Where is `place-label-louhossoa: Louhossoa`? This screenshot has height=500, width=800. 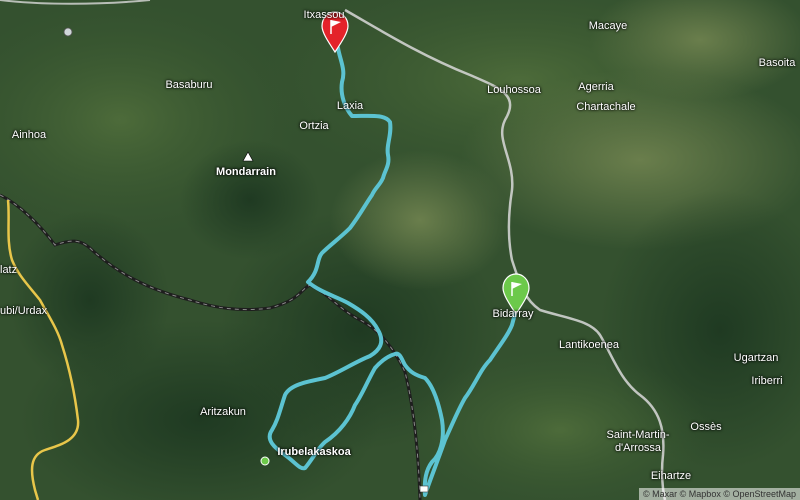 place-label-louhossoa: Louhossoa is located at coordinates (514, 90).